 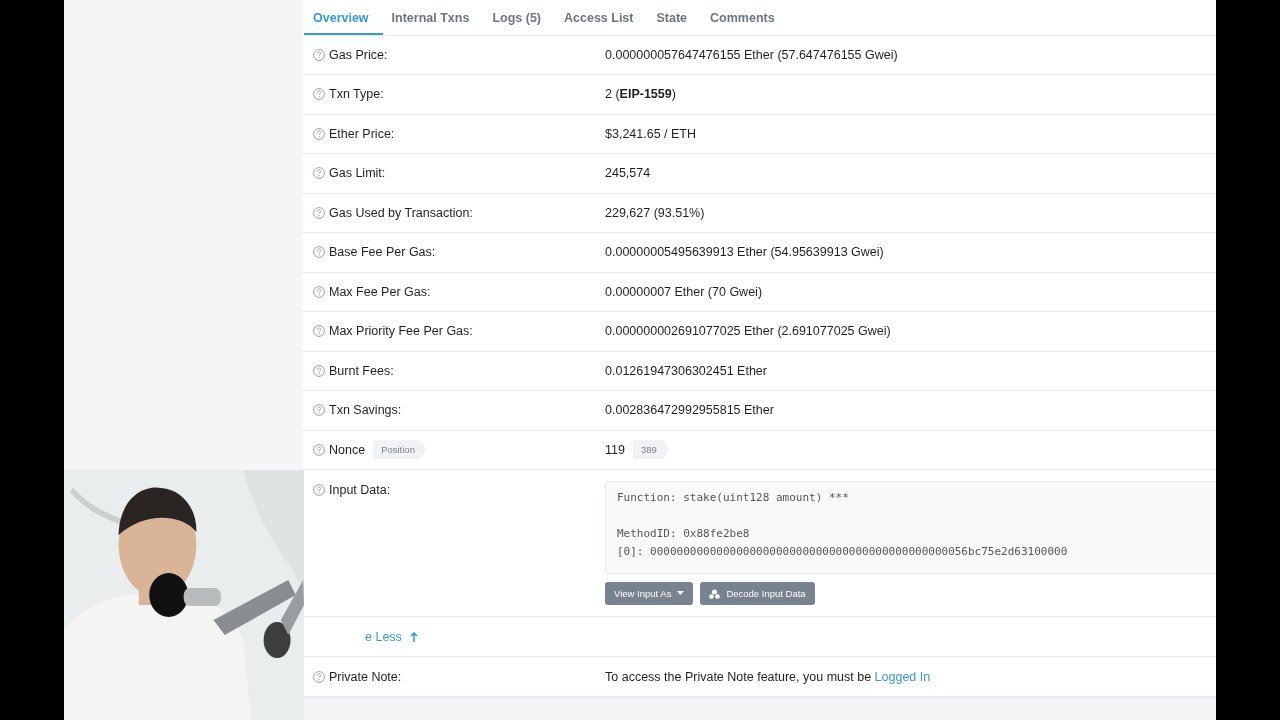 What do you see at coordinates (689, 410) in the screenshot?
I see `field-value: 0.002836472992955815 Ether` at bounding box center [689, 410].